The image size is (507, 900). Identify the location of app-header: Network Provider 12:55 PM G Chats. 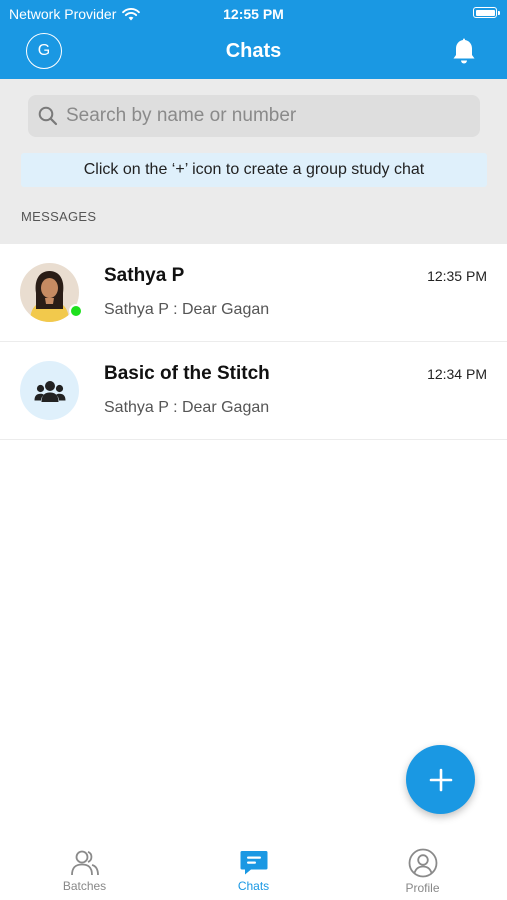
(253, 39).